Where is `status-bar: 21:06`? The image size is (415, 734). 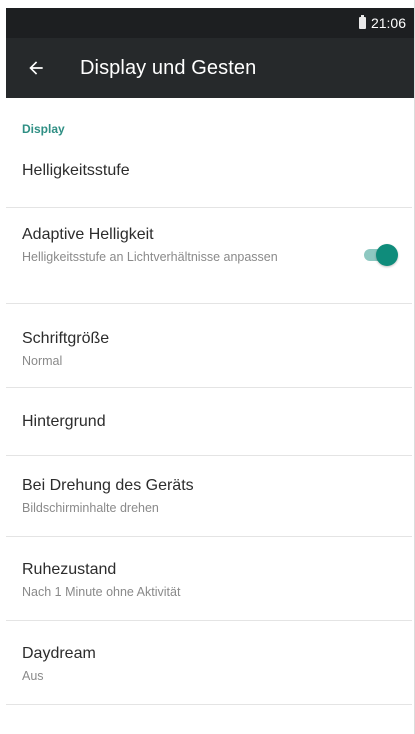 status-bar: 21:06 is located at coordinates (210, 23).